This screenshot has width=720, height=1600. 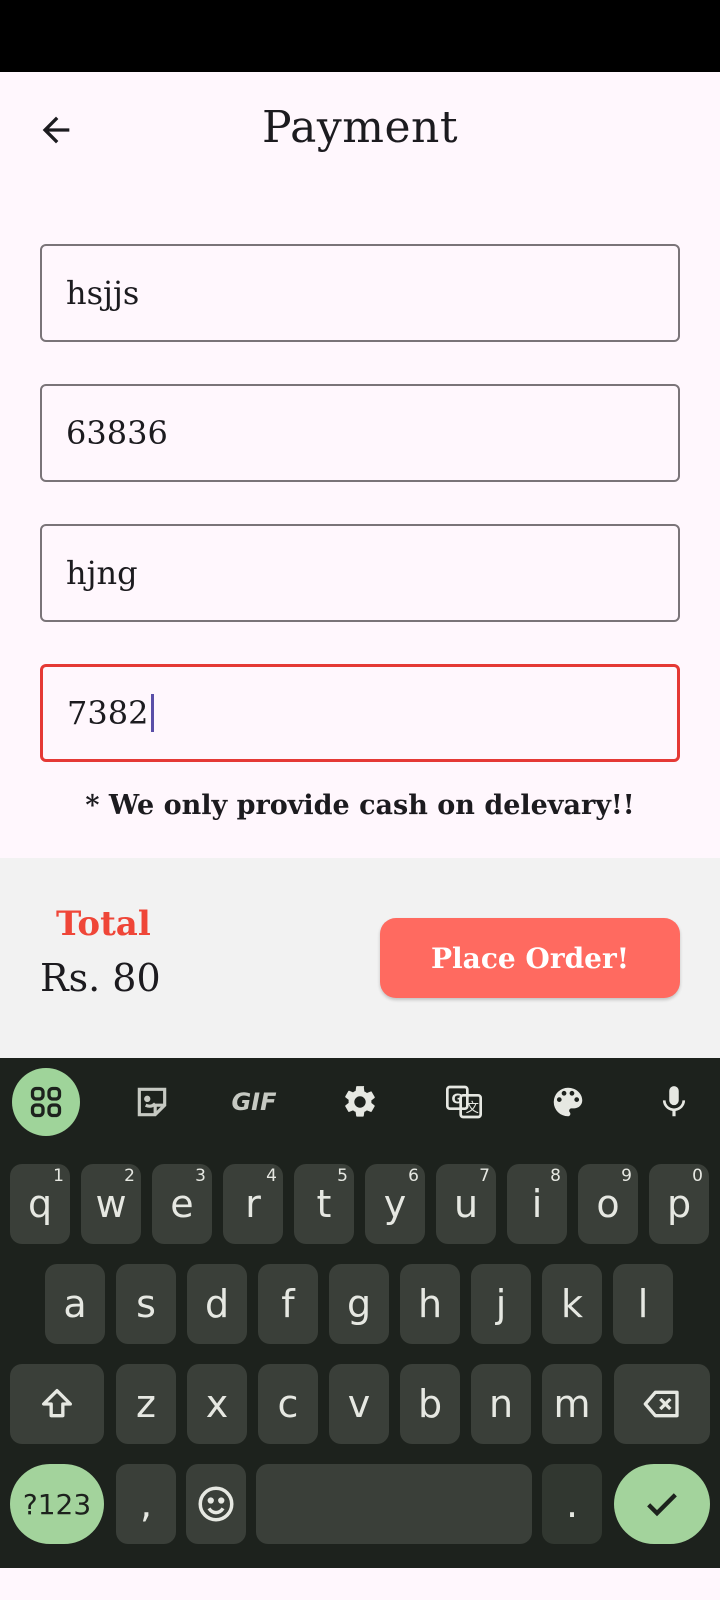 I want to click on symbols-key: ?123, so click(x=57, y=1504).